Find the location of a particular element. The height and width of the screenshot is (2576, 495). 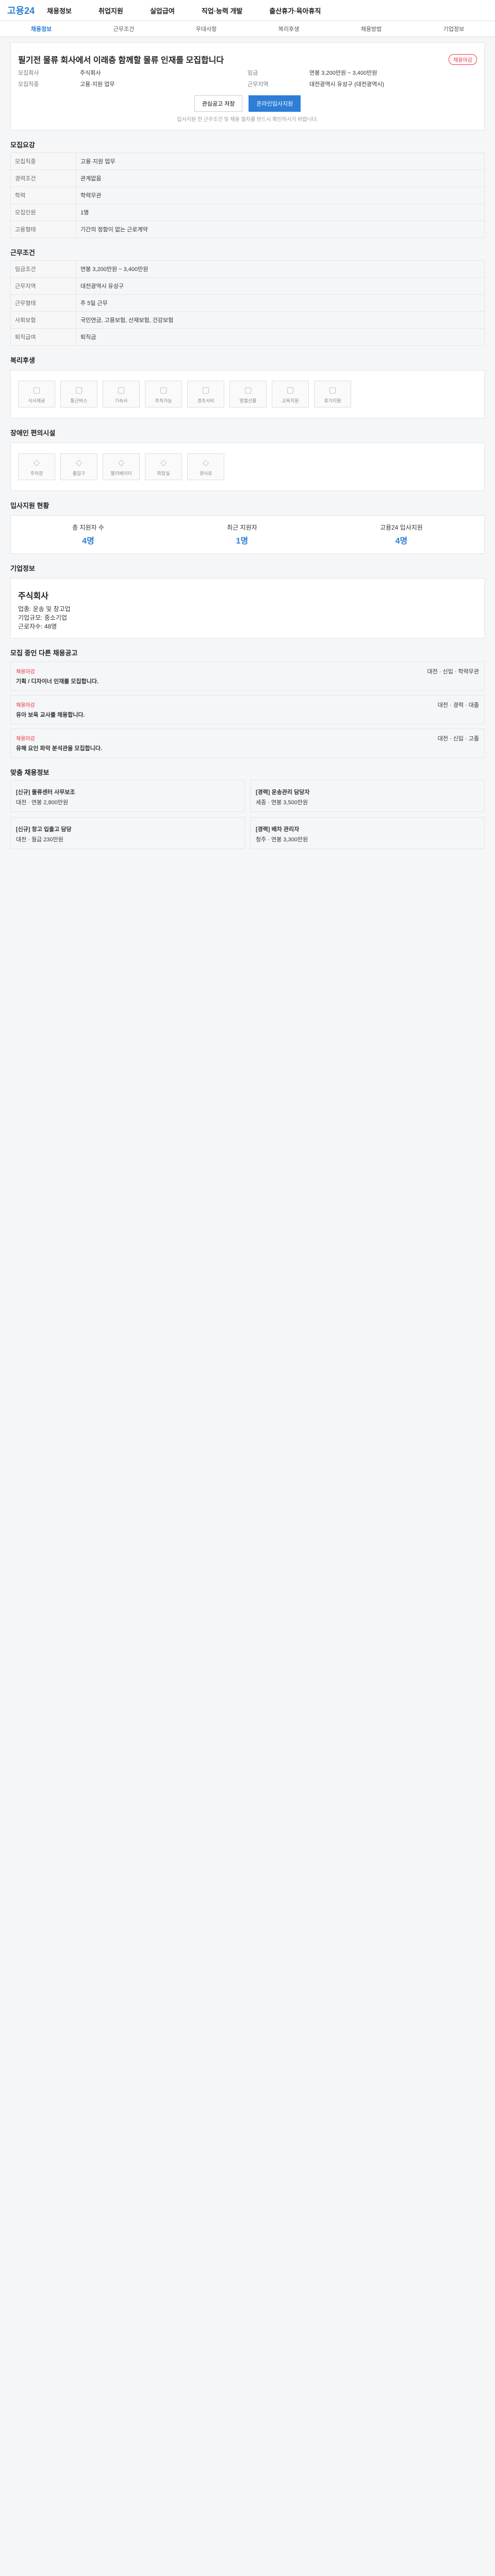

job-title-link: 유해 요인 파악 분석관을 모집합니다. is located at coordinates (59, 748).